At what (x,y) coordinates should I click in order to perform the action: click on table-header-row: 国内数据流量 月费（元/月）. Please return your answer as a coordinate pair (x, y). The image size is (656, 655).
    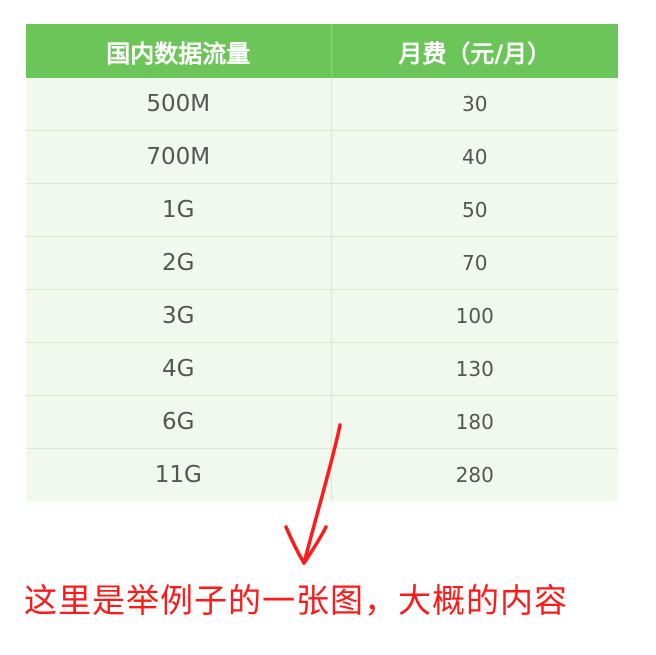
    Looking at the image, I should click on (322, 51).